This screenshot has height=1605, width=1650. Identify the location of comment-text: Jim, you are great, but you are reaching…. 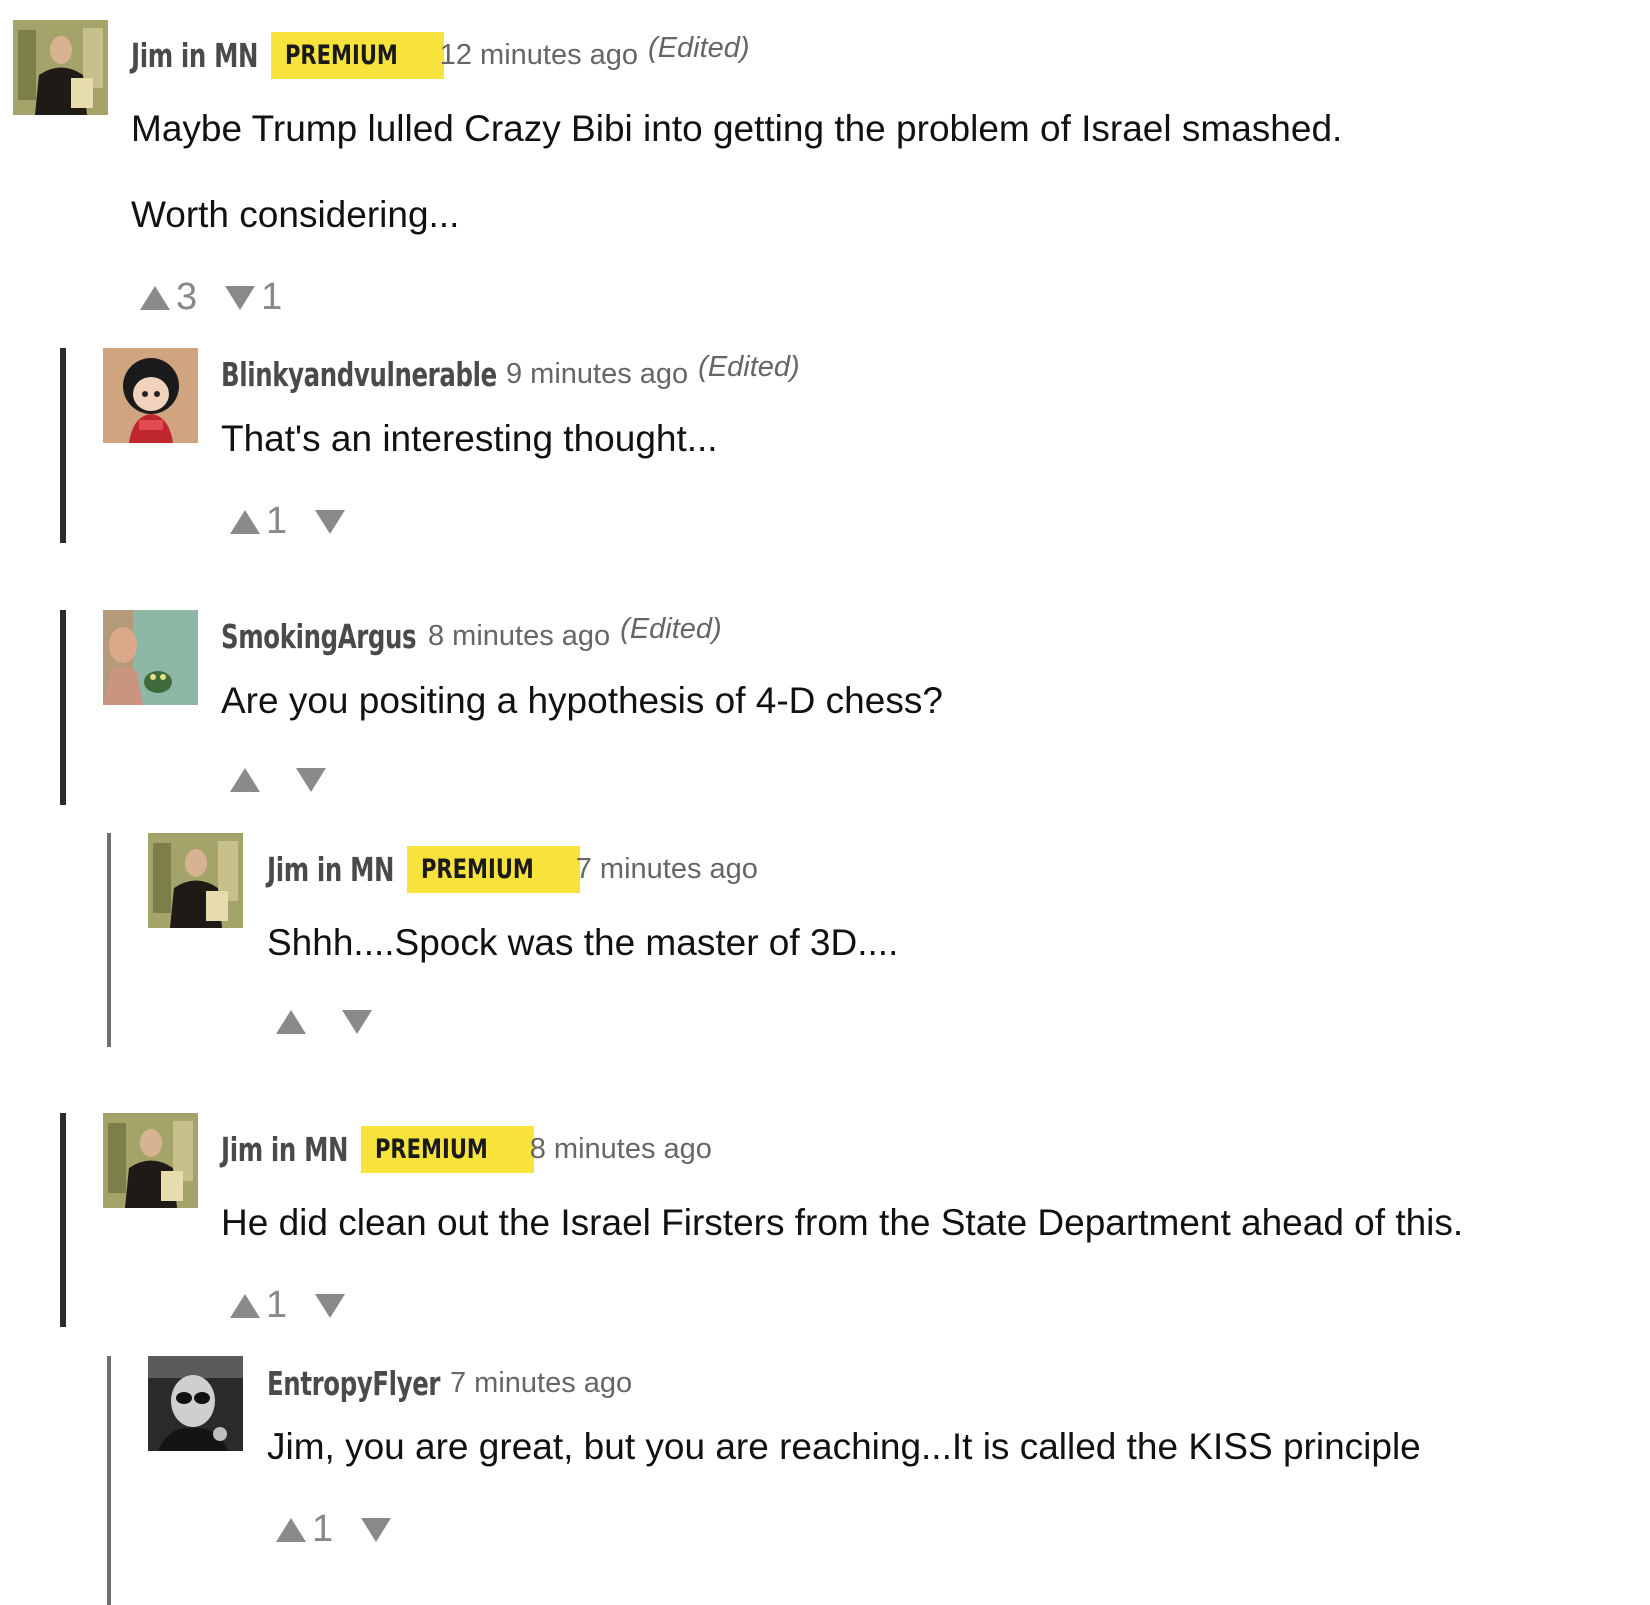
(844, 1446).